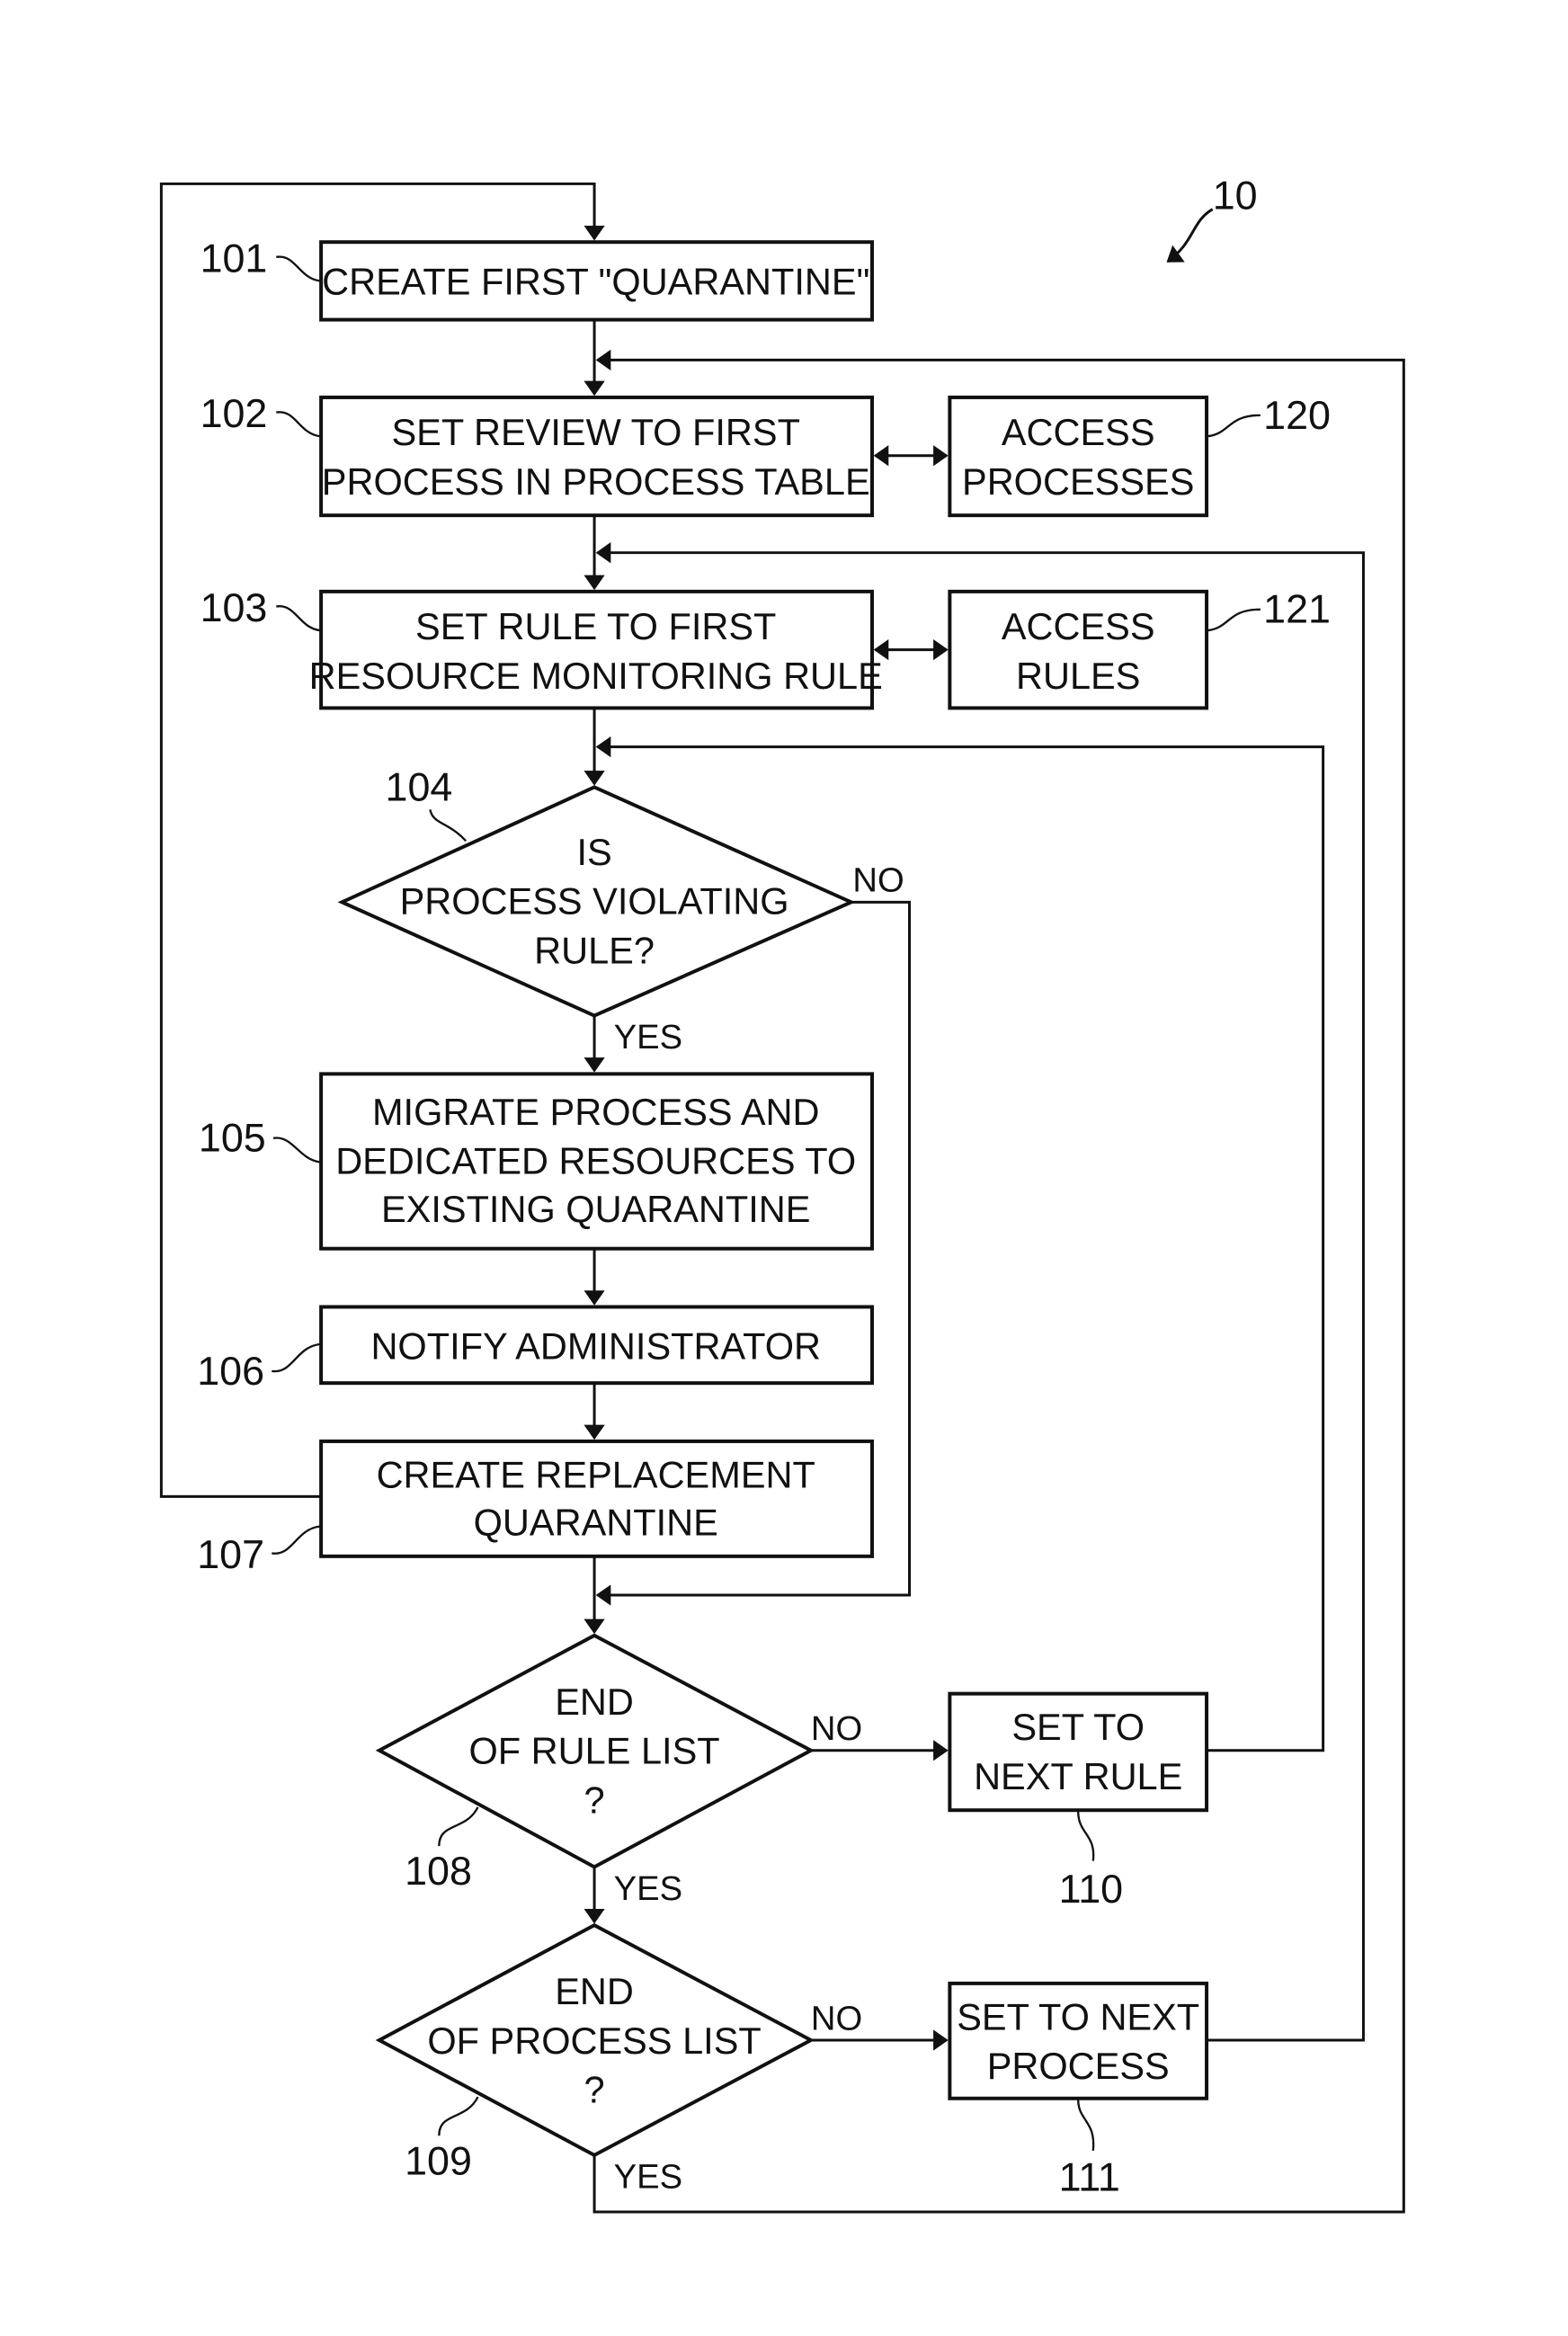  Describe the element at coordinates (595, 432) in the screenshot. I see `step-102-text-1: SET REVIEW TO FIRST` at that location.